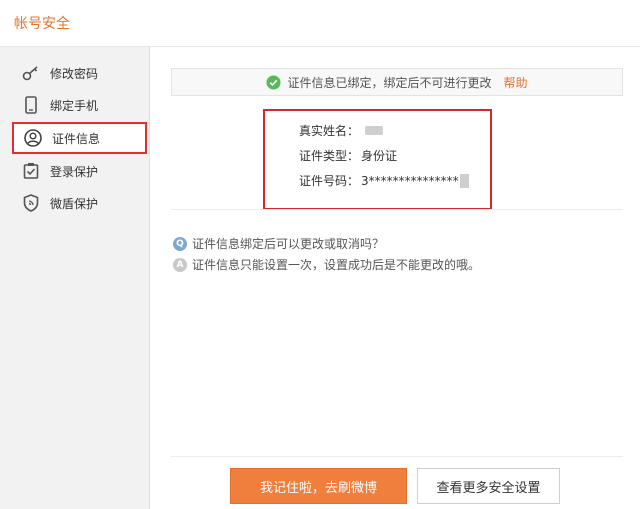 The image size is (640, 509). Describe the element at coordinates (180, 243) in the screenshot. I see `question-badge: Q` at that location.